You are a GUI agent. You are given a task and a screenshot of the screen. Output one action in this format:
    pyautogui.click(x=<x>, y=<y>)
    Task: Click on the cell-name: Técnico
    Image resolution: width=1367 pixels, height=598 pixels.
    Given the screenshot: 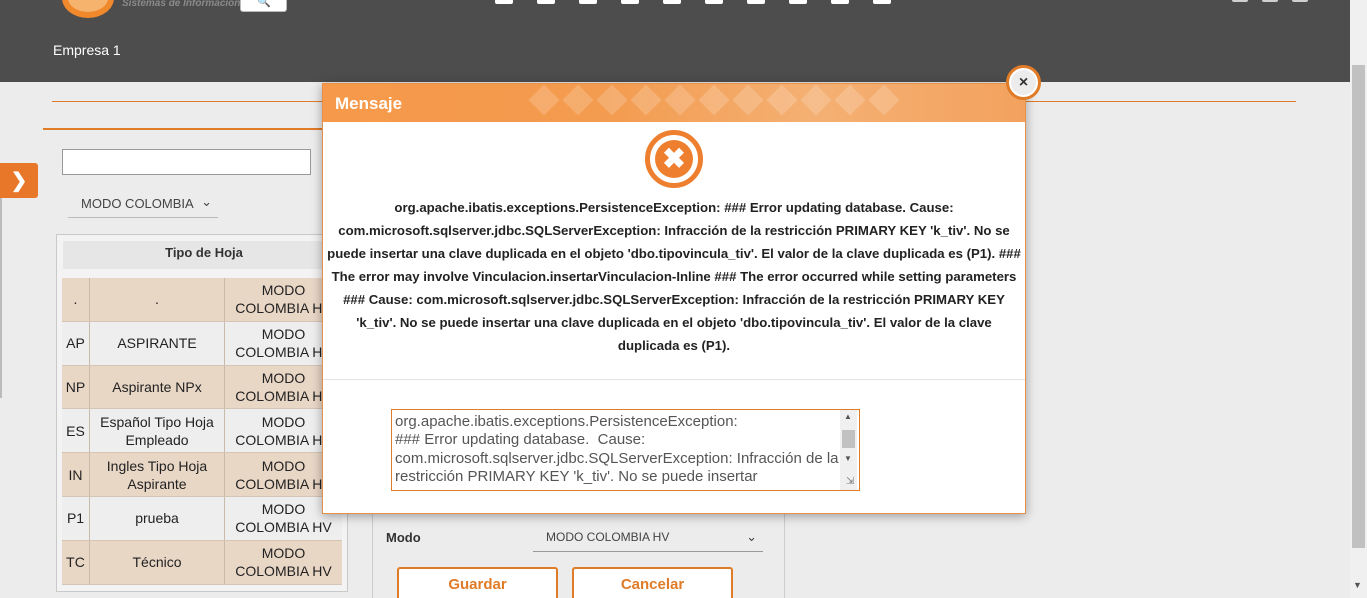 What is the action you would take?
    pyautogui.click(x=157, y=562)
    